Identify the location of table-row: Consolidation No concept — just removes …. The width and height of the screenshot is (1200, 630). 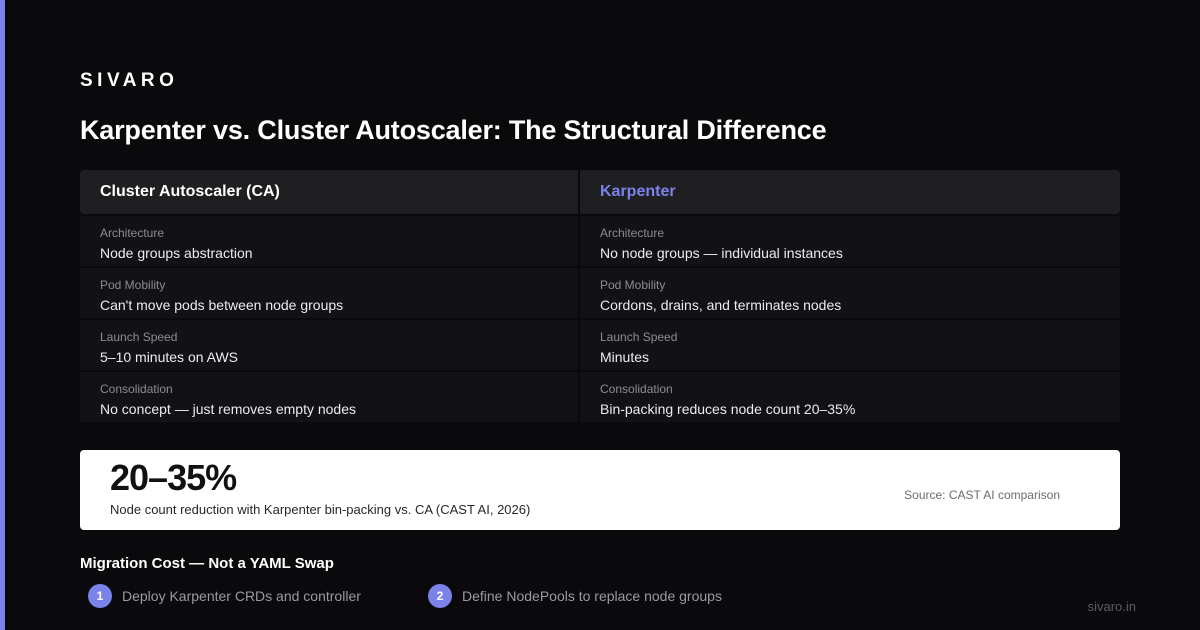
(329, 397).